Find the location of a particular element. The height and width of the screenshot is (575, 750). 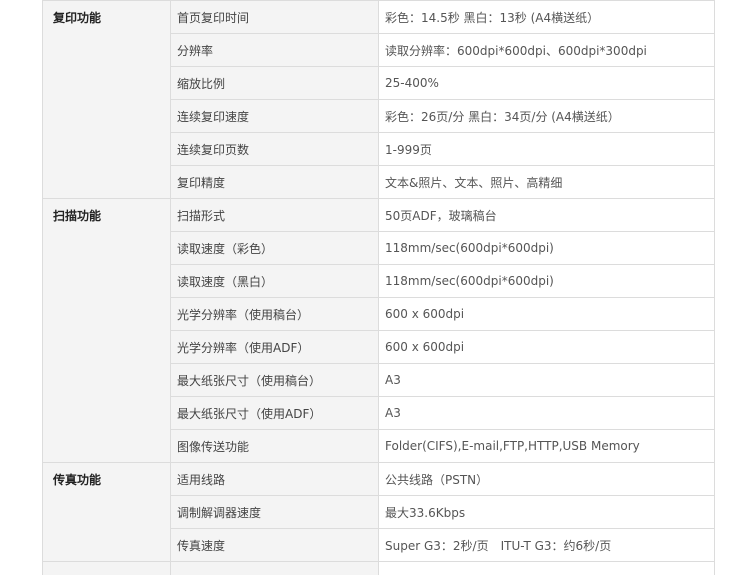

spec-label: 分辨率 is located at coordinates (275, 50).